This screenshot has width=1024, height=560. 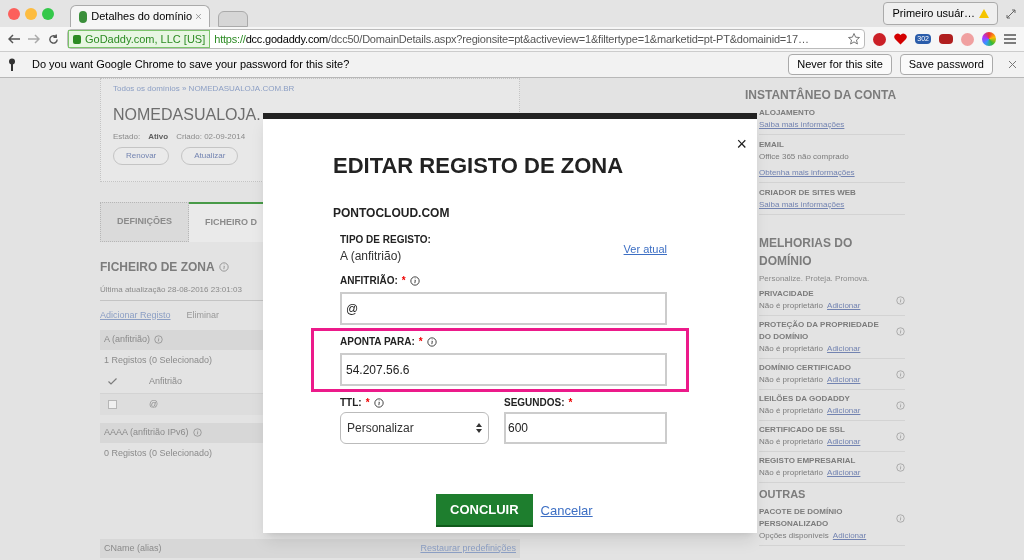 I want to click on colorwheel-extension-icon, so click(x=989, y=39).